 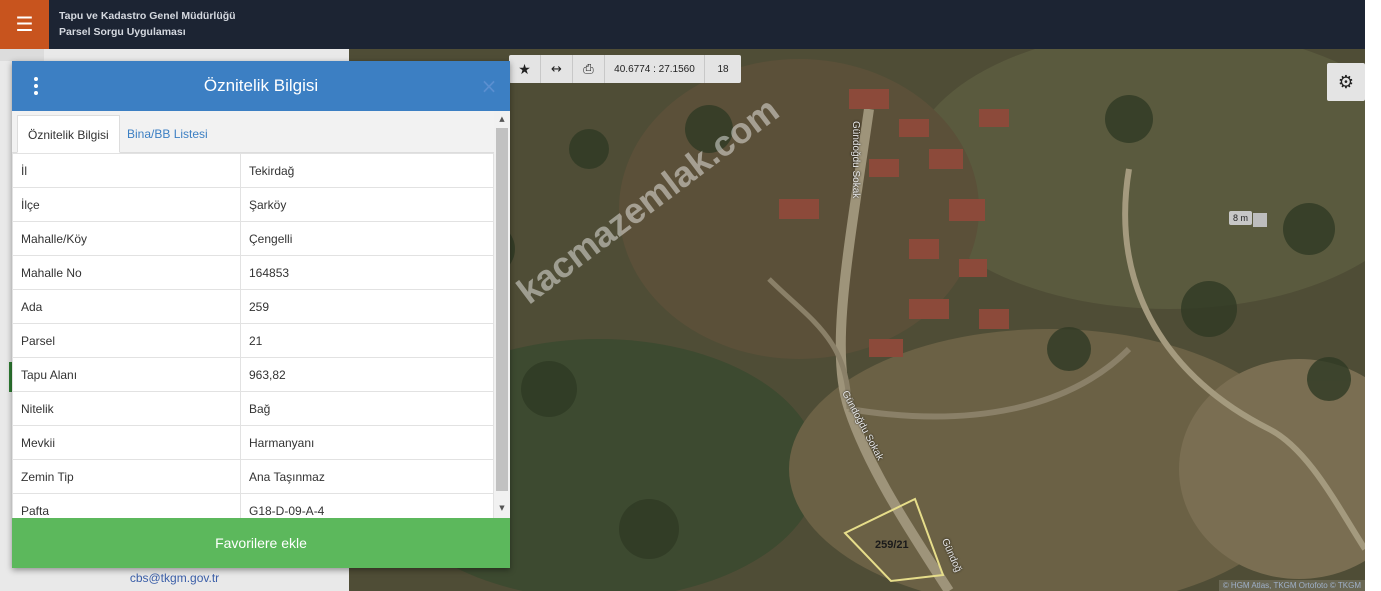 What do you see at coordinates (126, 340) in the screenshot?
I see `attribute-key: Parsel` at bounding box center [126, 340].